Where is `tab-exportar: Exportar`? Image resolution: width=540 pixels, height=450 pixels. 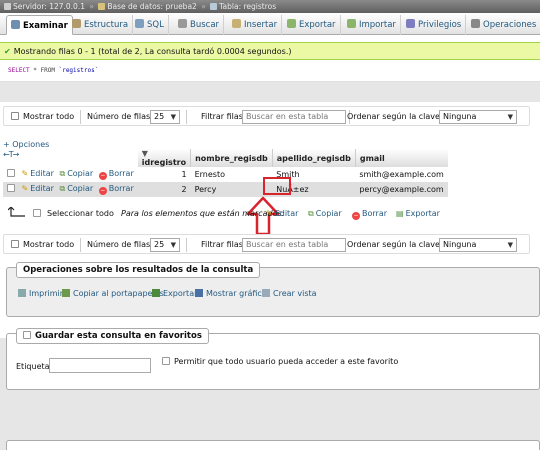 tab-exportar: Exportar is located at coordinates (312, 25).